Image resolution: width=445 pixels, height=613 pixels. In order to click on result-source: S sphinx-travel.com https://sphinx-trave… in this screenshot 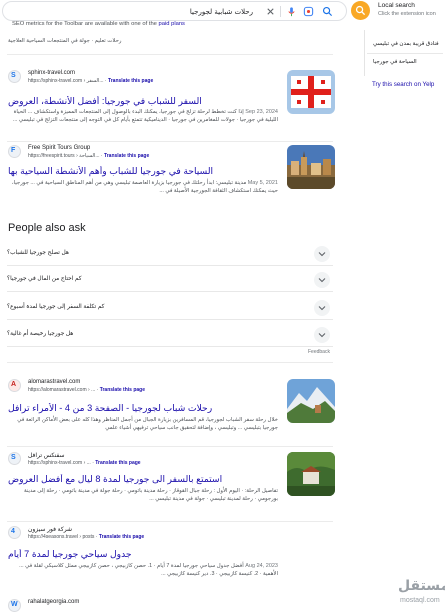, I will do `click(123, 77)`.